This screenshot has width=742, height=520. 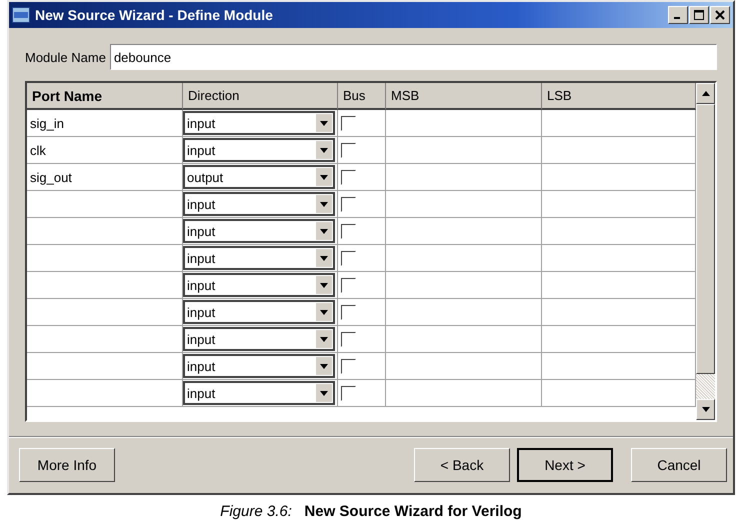 I want to click on module-name-field: debounce, so click(x=413, y=57).